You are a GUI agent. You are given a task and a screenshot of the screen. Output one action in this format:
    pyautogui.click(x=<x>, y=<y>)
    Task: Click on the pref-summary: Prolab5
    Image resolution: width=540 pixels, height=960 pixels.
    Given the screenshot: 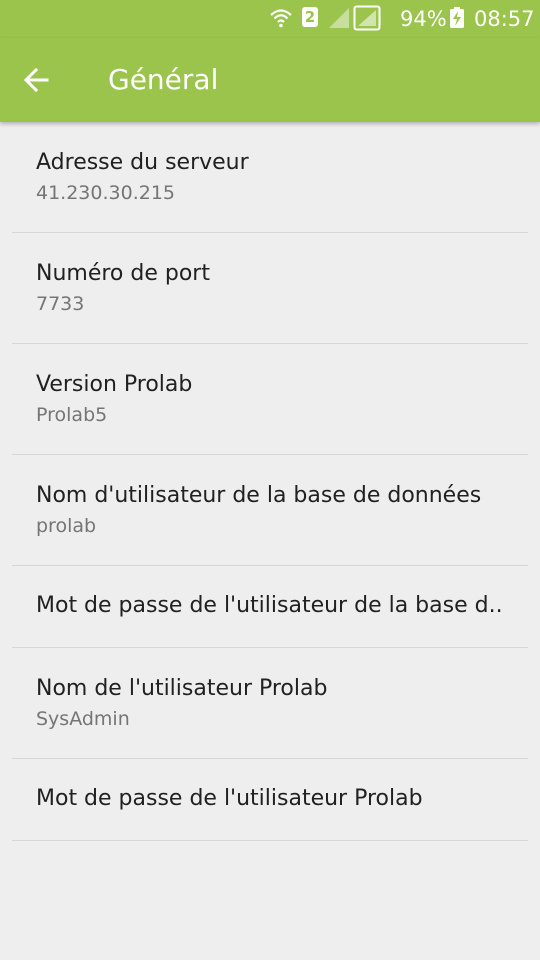 What is the action you would take?
    pyautogui.click(x=72, y=415)
    